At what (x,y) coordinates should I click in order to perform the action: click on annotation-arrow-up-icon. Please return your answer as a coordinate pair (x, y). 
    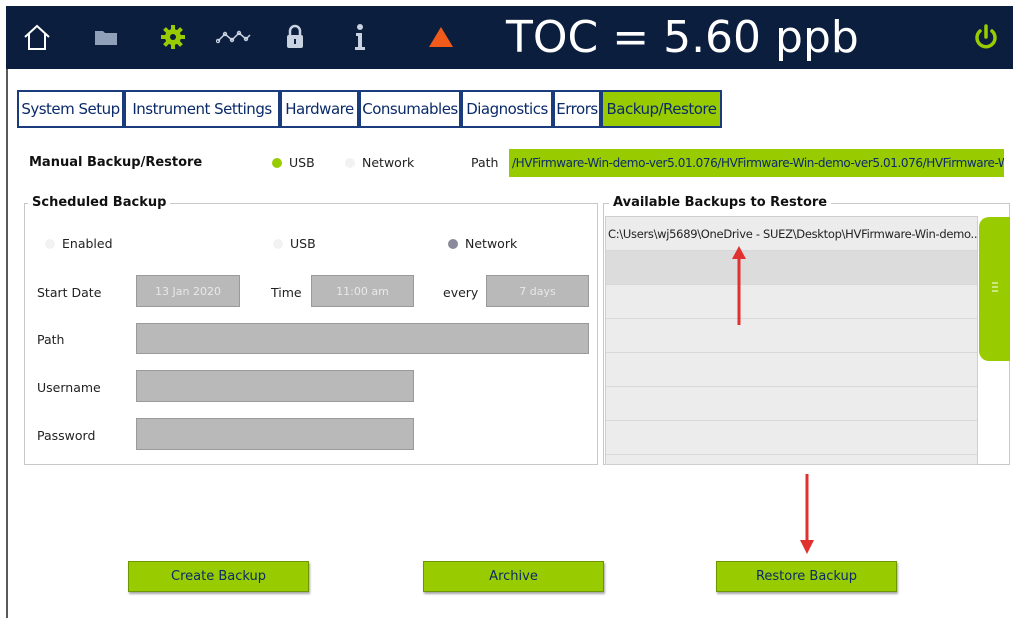
    Looking at the image, I should click on (739, 285).